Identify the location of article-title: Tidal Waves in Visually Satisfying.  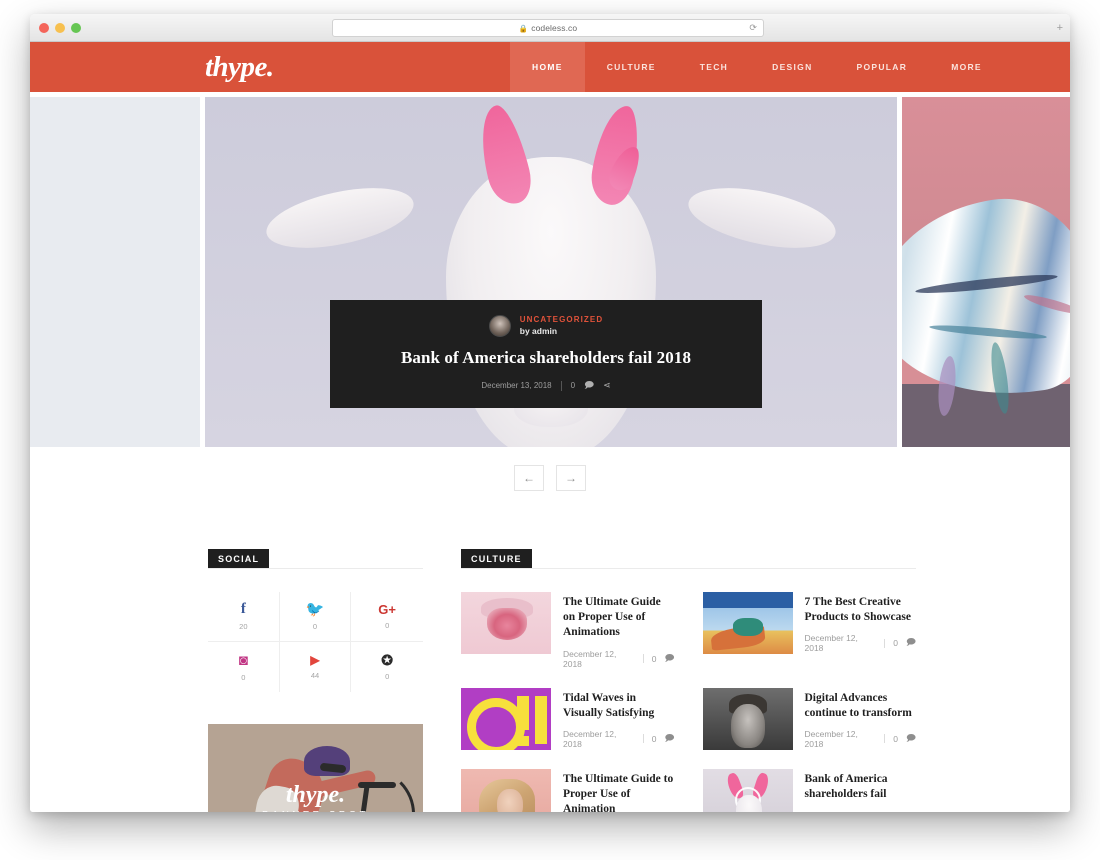
(619, 706).